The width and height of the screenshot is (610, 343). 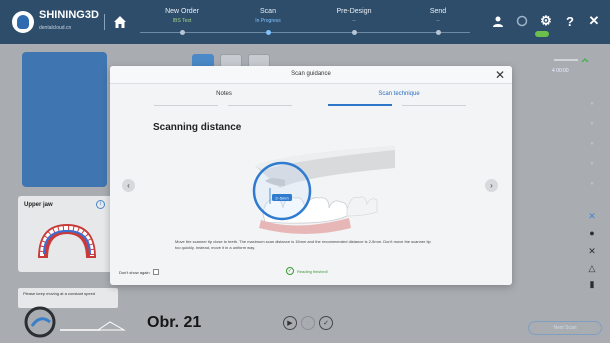 I want to click on gear-icon: ⚙, so click(x=546, y=21).